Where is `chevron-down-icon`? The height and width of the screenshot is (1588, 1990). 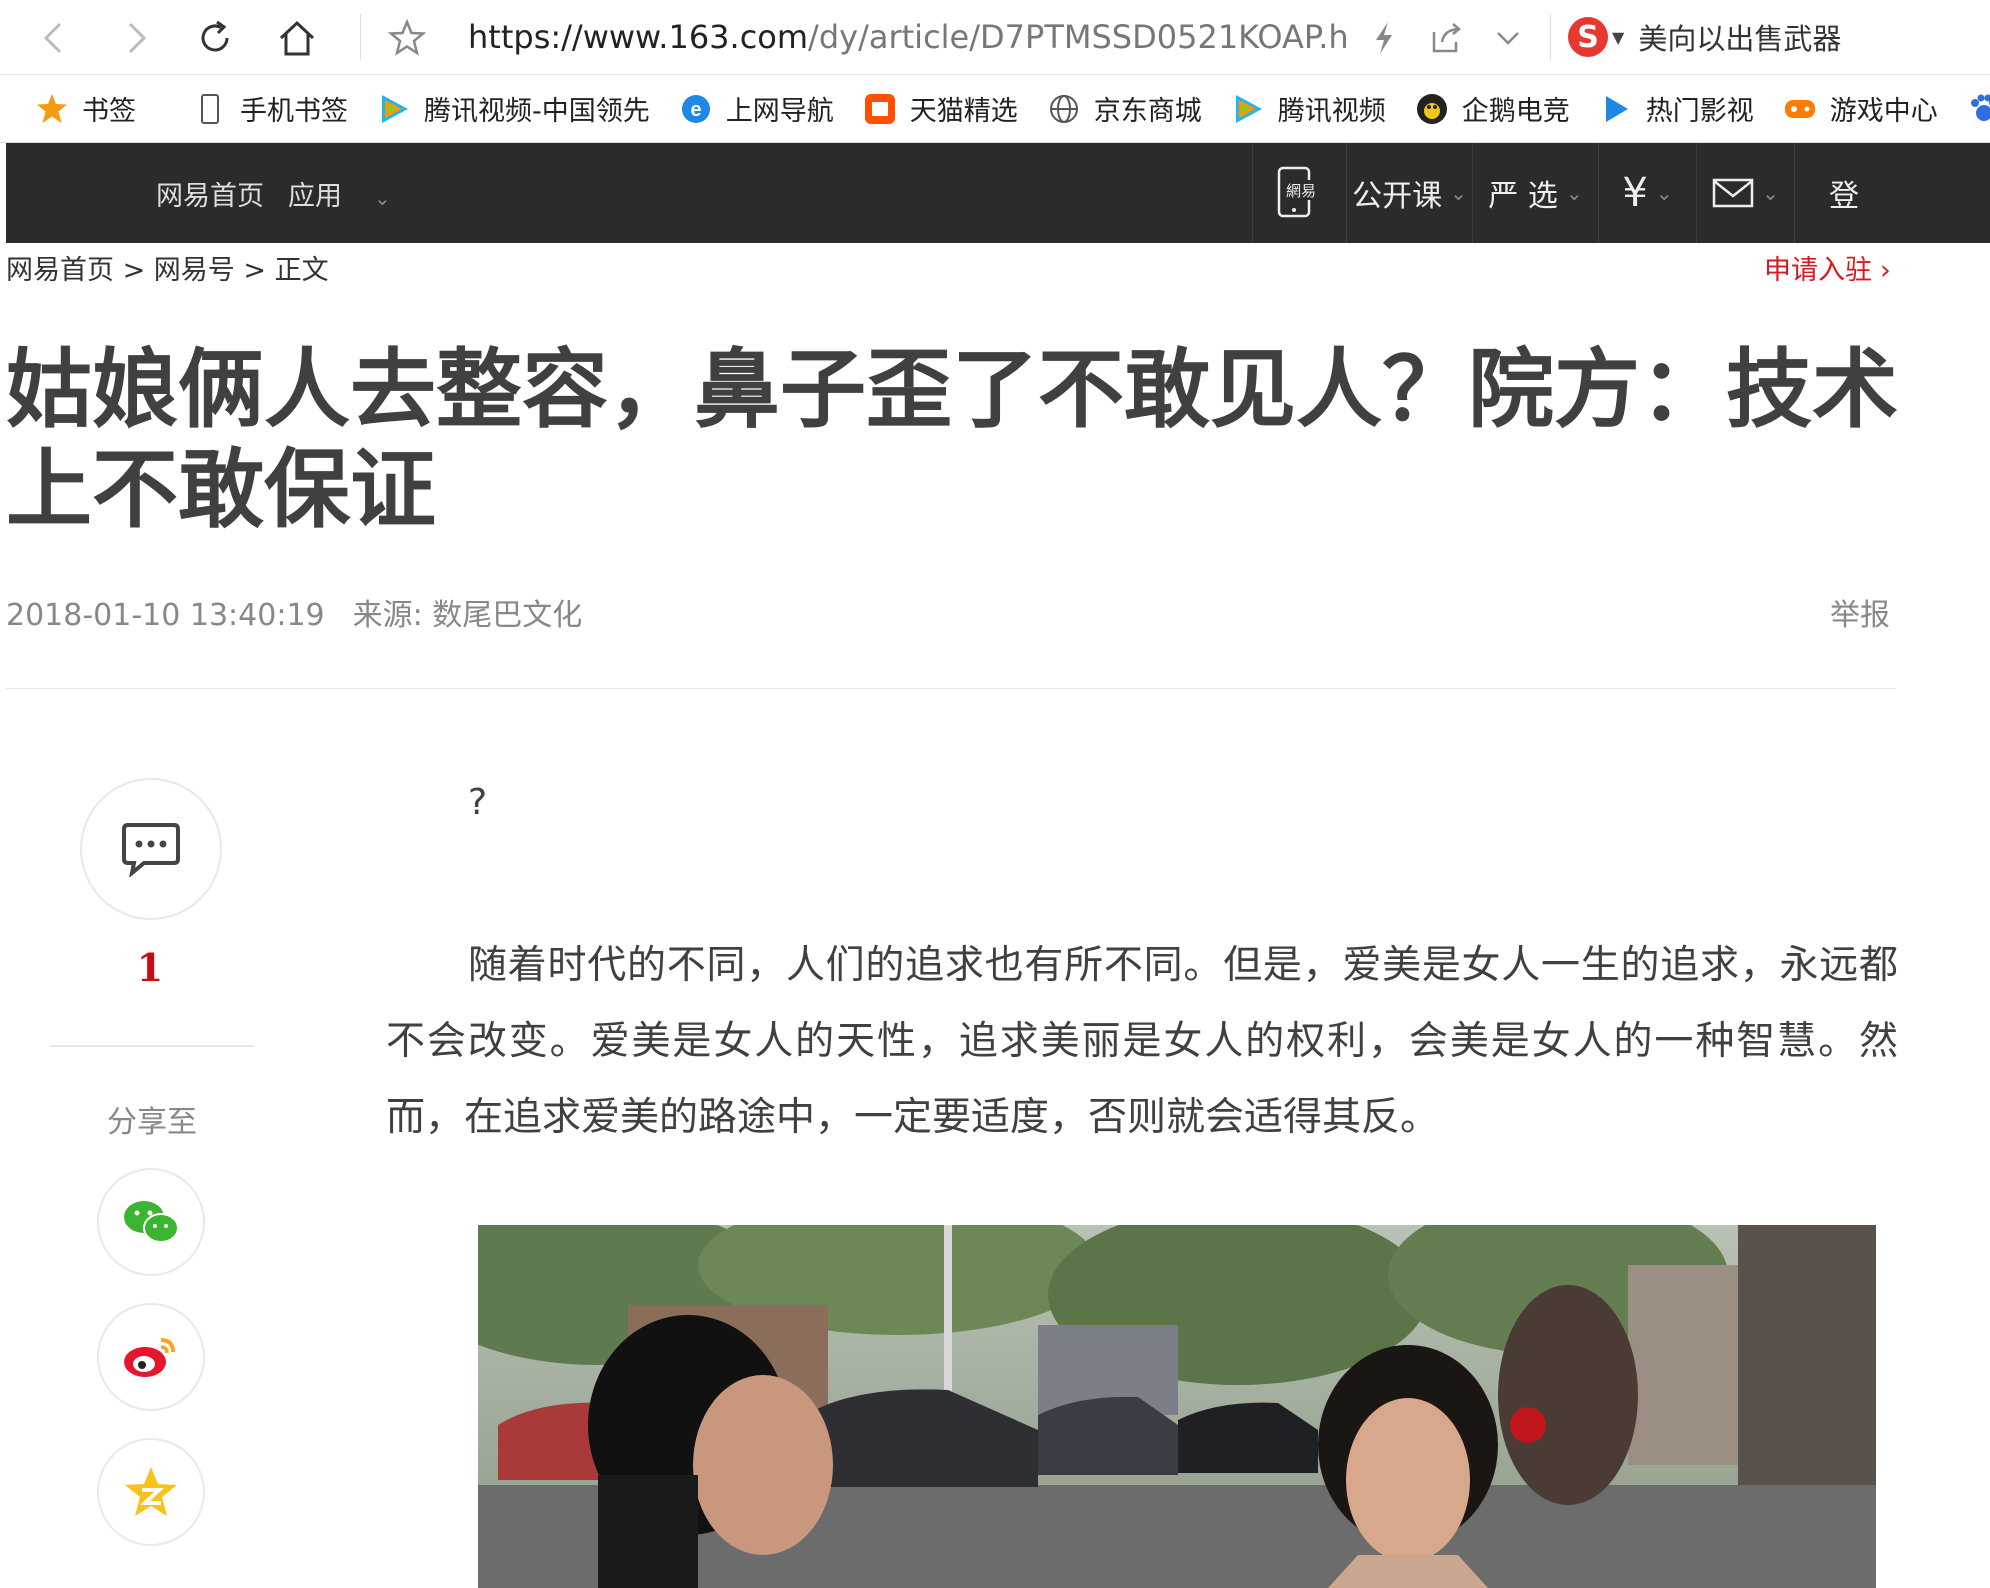
chevron-down-icon is located at coordinates (1508, 38).